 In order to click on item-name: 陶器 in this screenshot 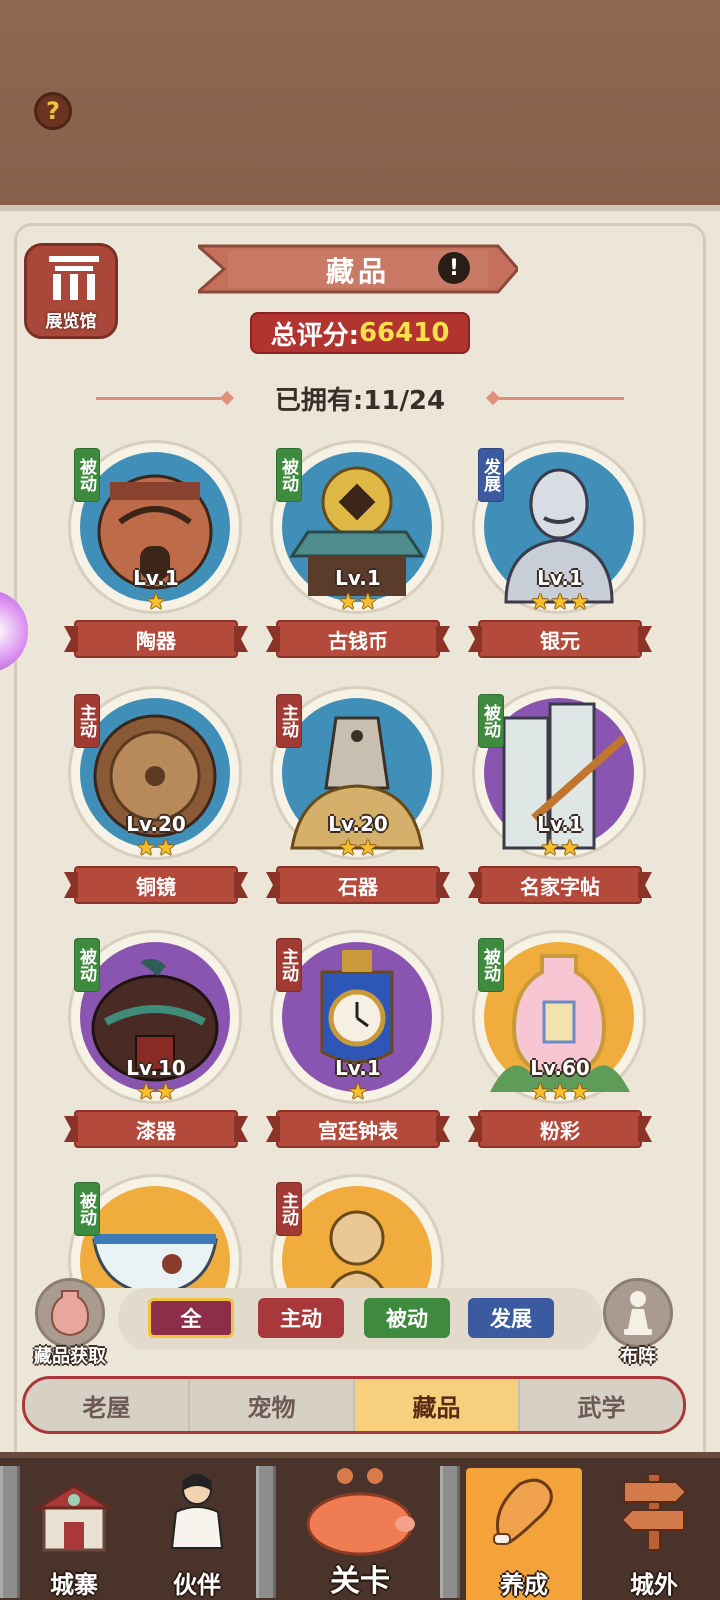, I will do `click(156, 639)`.